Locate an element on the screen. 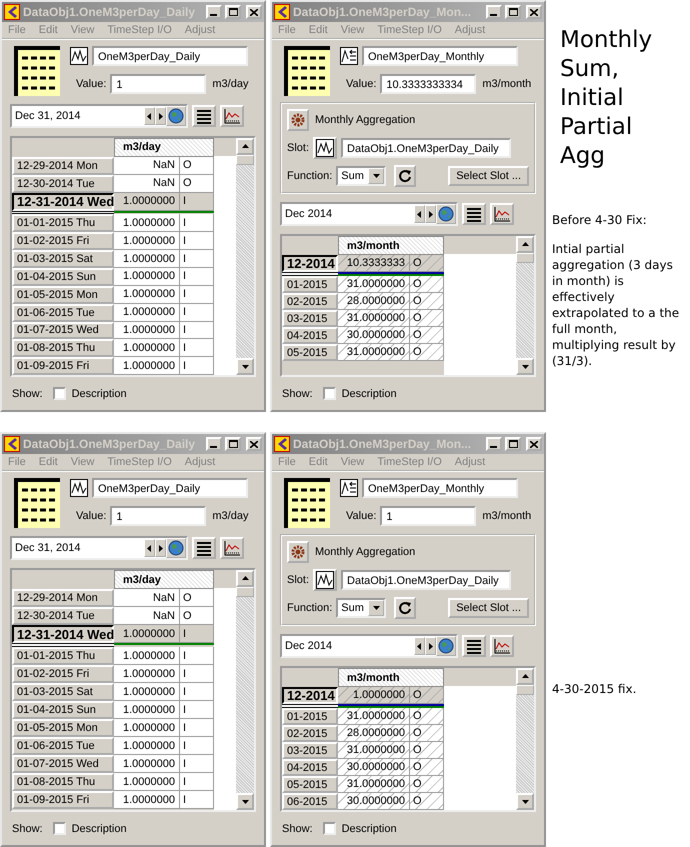  value-field: 10.3333333334 is located at coordinates (428, 84).